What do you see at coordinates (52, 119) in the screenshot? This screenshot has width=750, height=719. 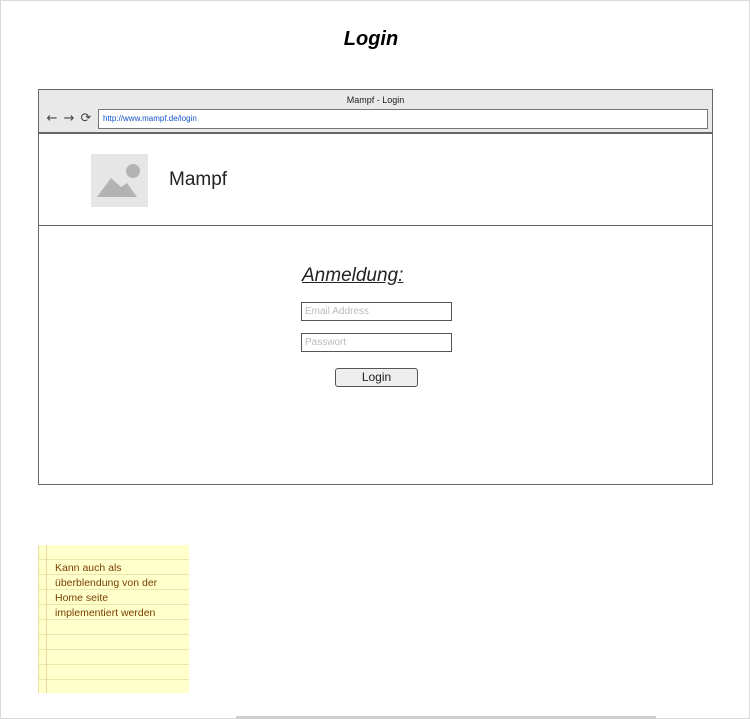 I see `back-arrow-icon: ←` at bounding box center [52, 119].